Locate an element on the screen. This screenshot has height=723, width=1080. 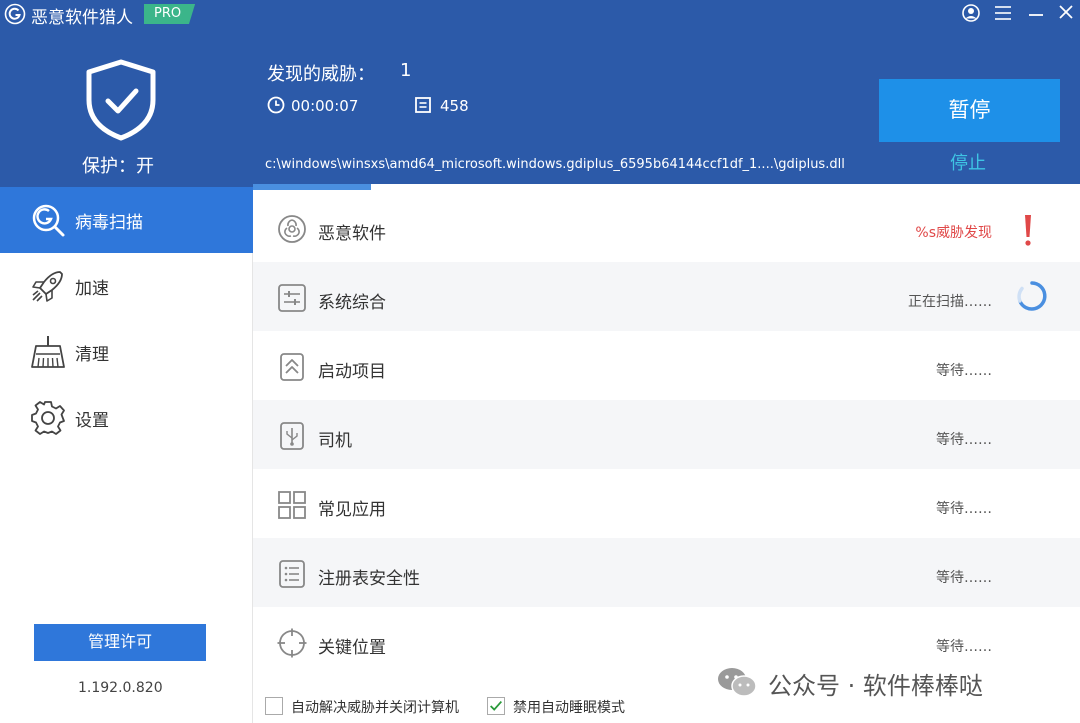
threats-count: 1 is located at coordinates (406, 70).